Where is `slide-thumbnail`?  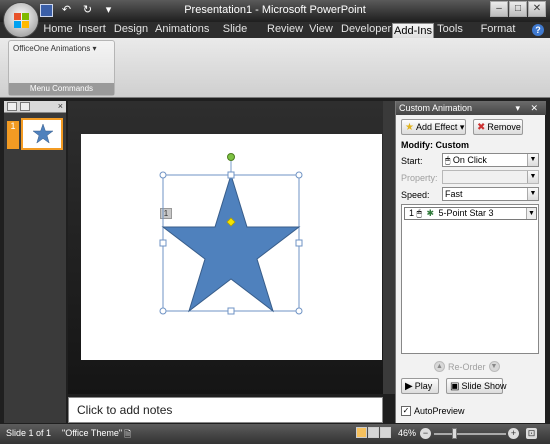 slide-thumbnail is located at coordinates (42, 134).